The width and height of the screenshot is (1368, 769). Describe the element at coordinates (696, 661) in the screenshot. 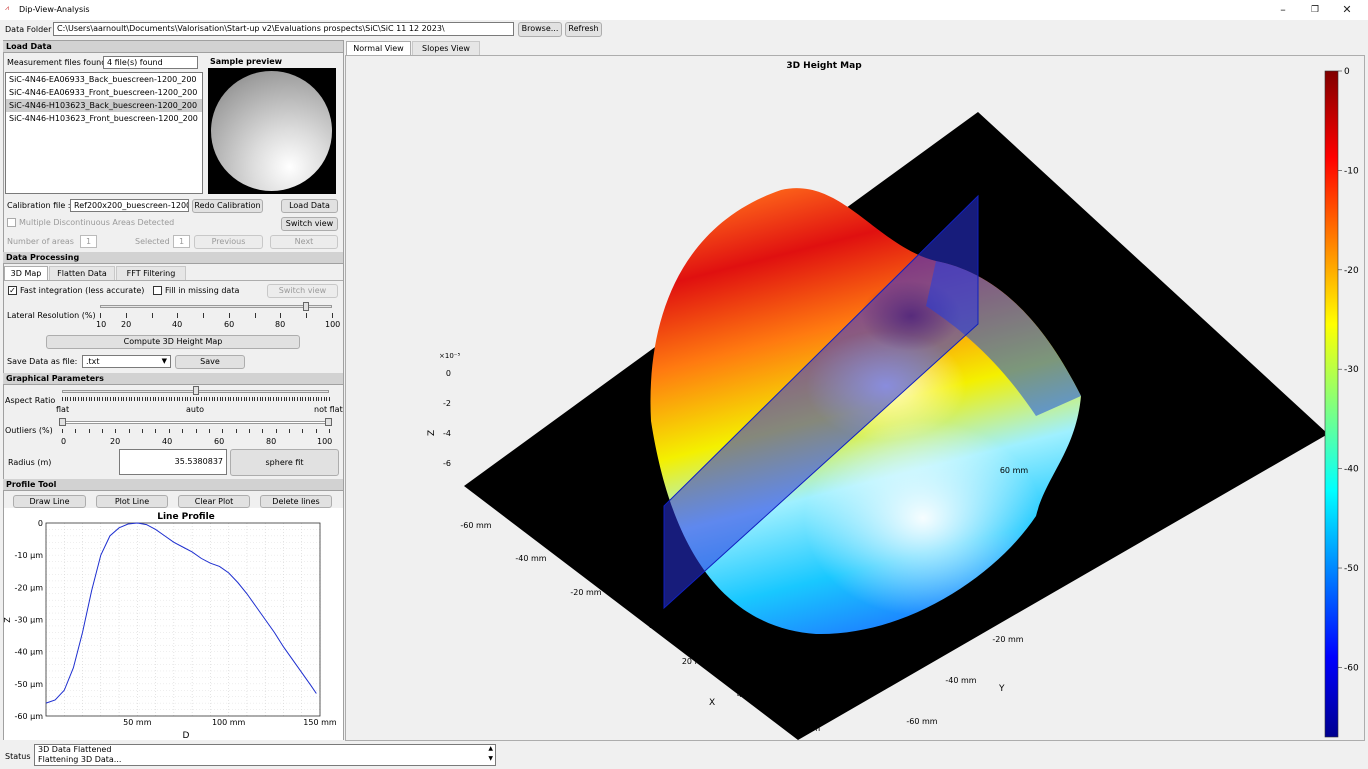

I see `x-tick-label: 20 mm` at that location.